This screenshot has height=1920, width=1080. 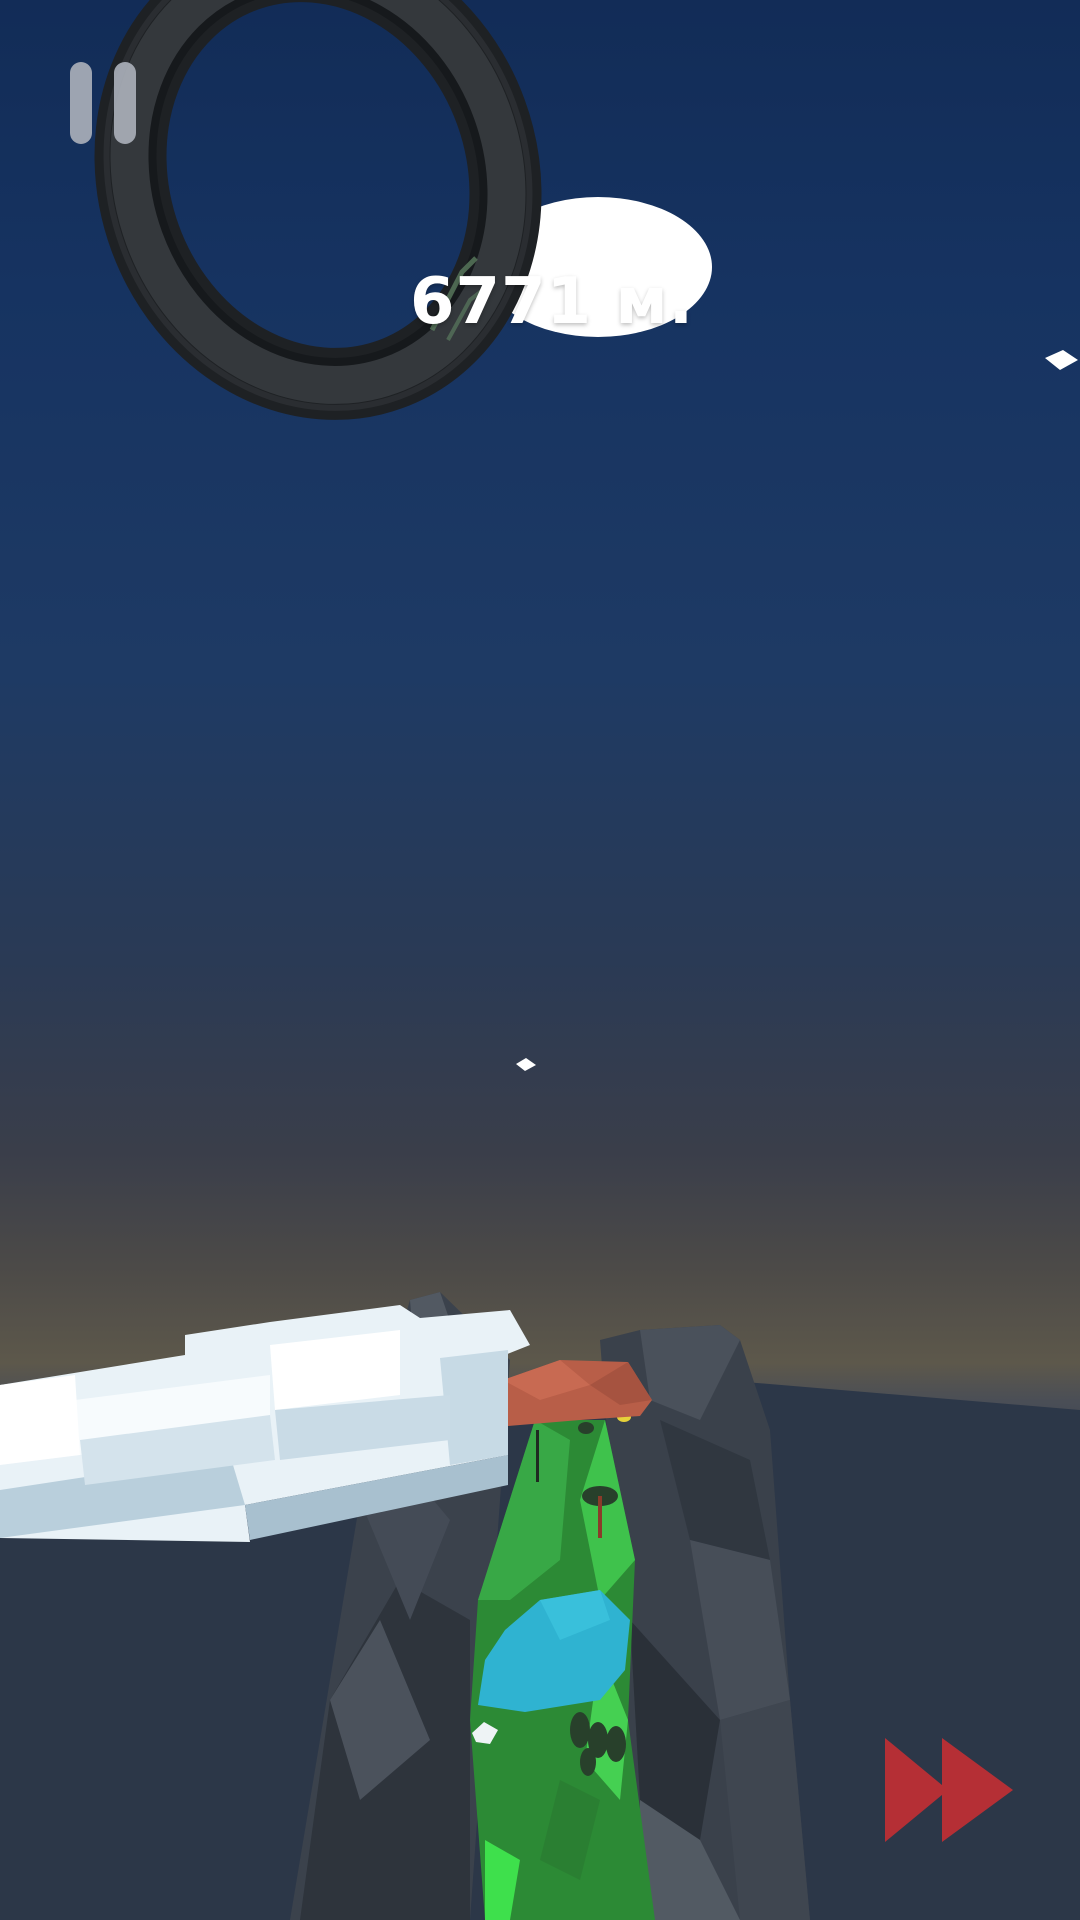 What do you see at coordinates (1061, 360) in the screenshot?
I see `sky-debris-right` at bounding box center [1061, 360].